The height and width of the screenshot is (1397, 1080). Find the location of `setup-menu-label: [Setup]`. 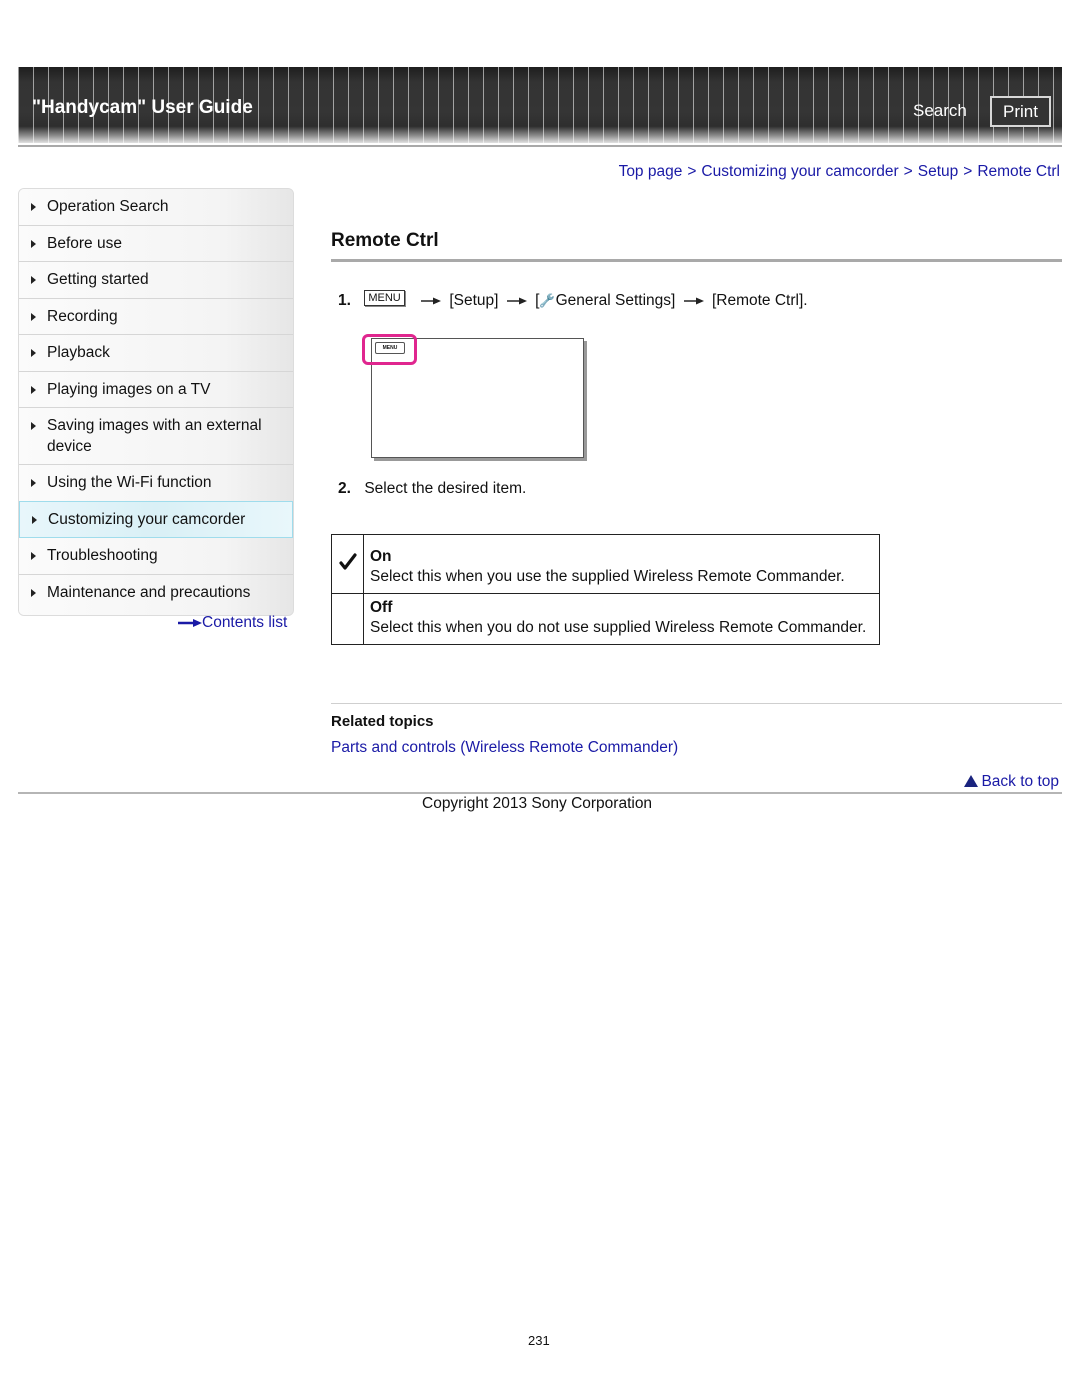

setup-menu-label: [Setup] is located at coordinates (474, 300).